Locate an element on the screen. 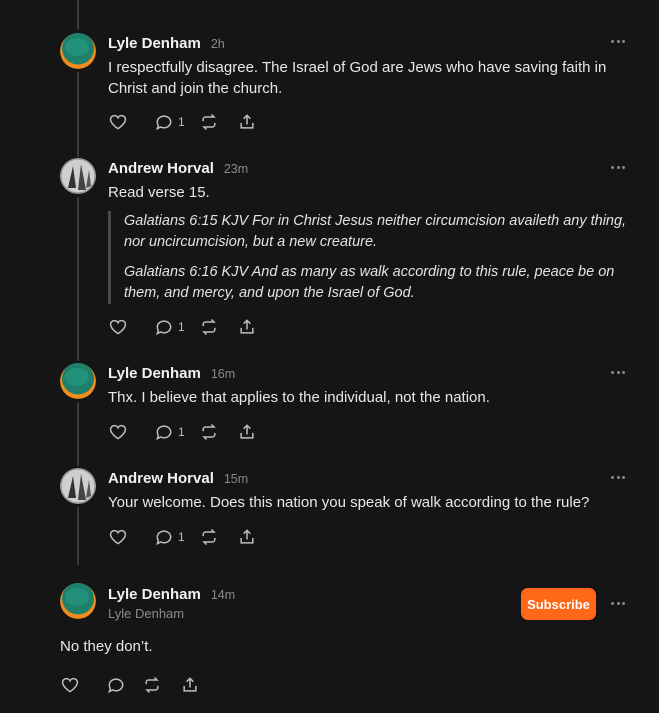 The image size is (659, 713). subscribe-button: Subscribe is located at coordinates (558, 604).